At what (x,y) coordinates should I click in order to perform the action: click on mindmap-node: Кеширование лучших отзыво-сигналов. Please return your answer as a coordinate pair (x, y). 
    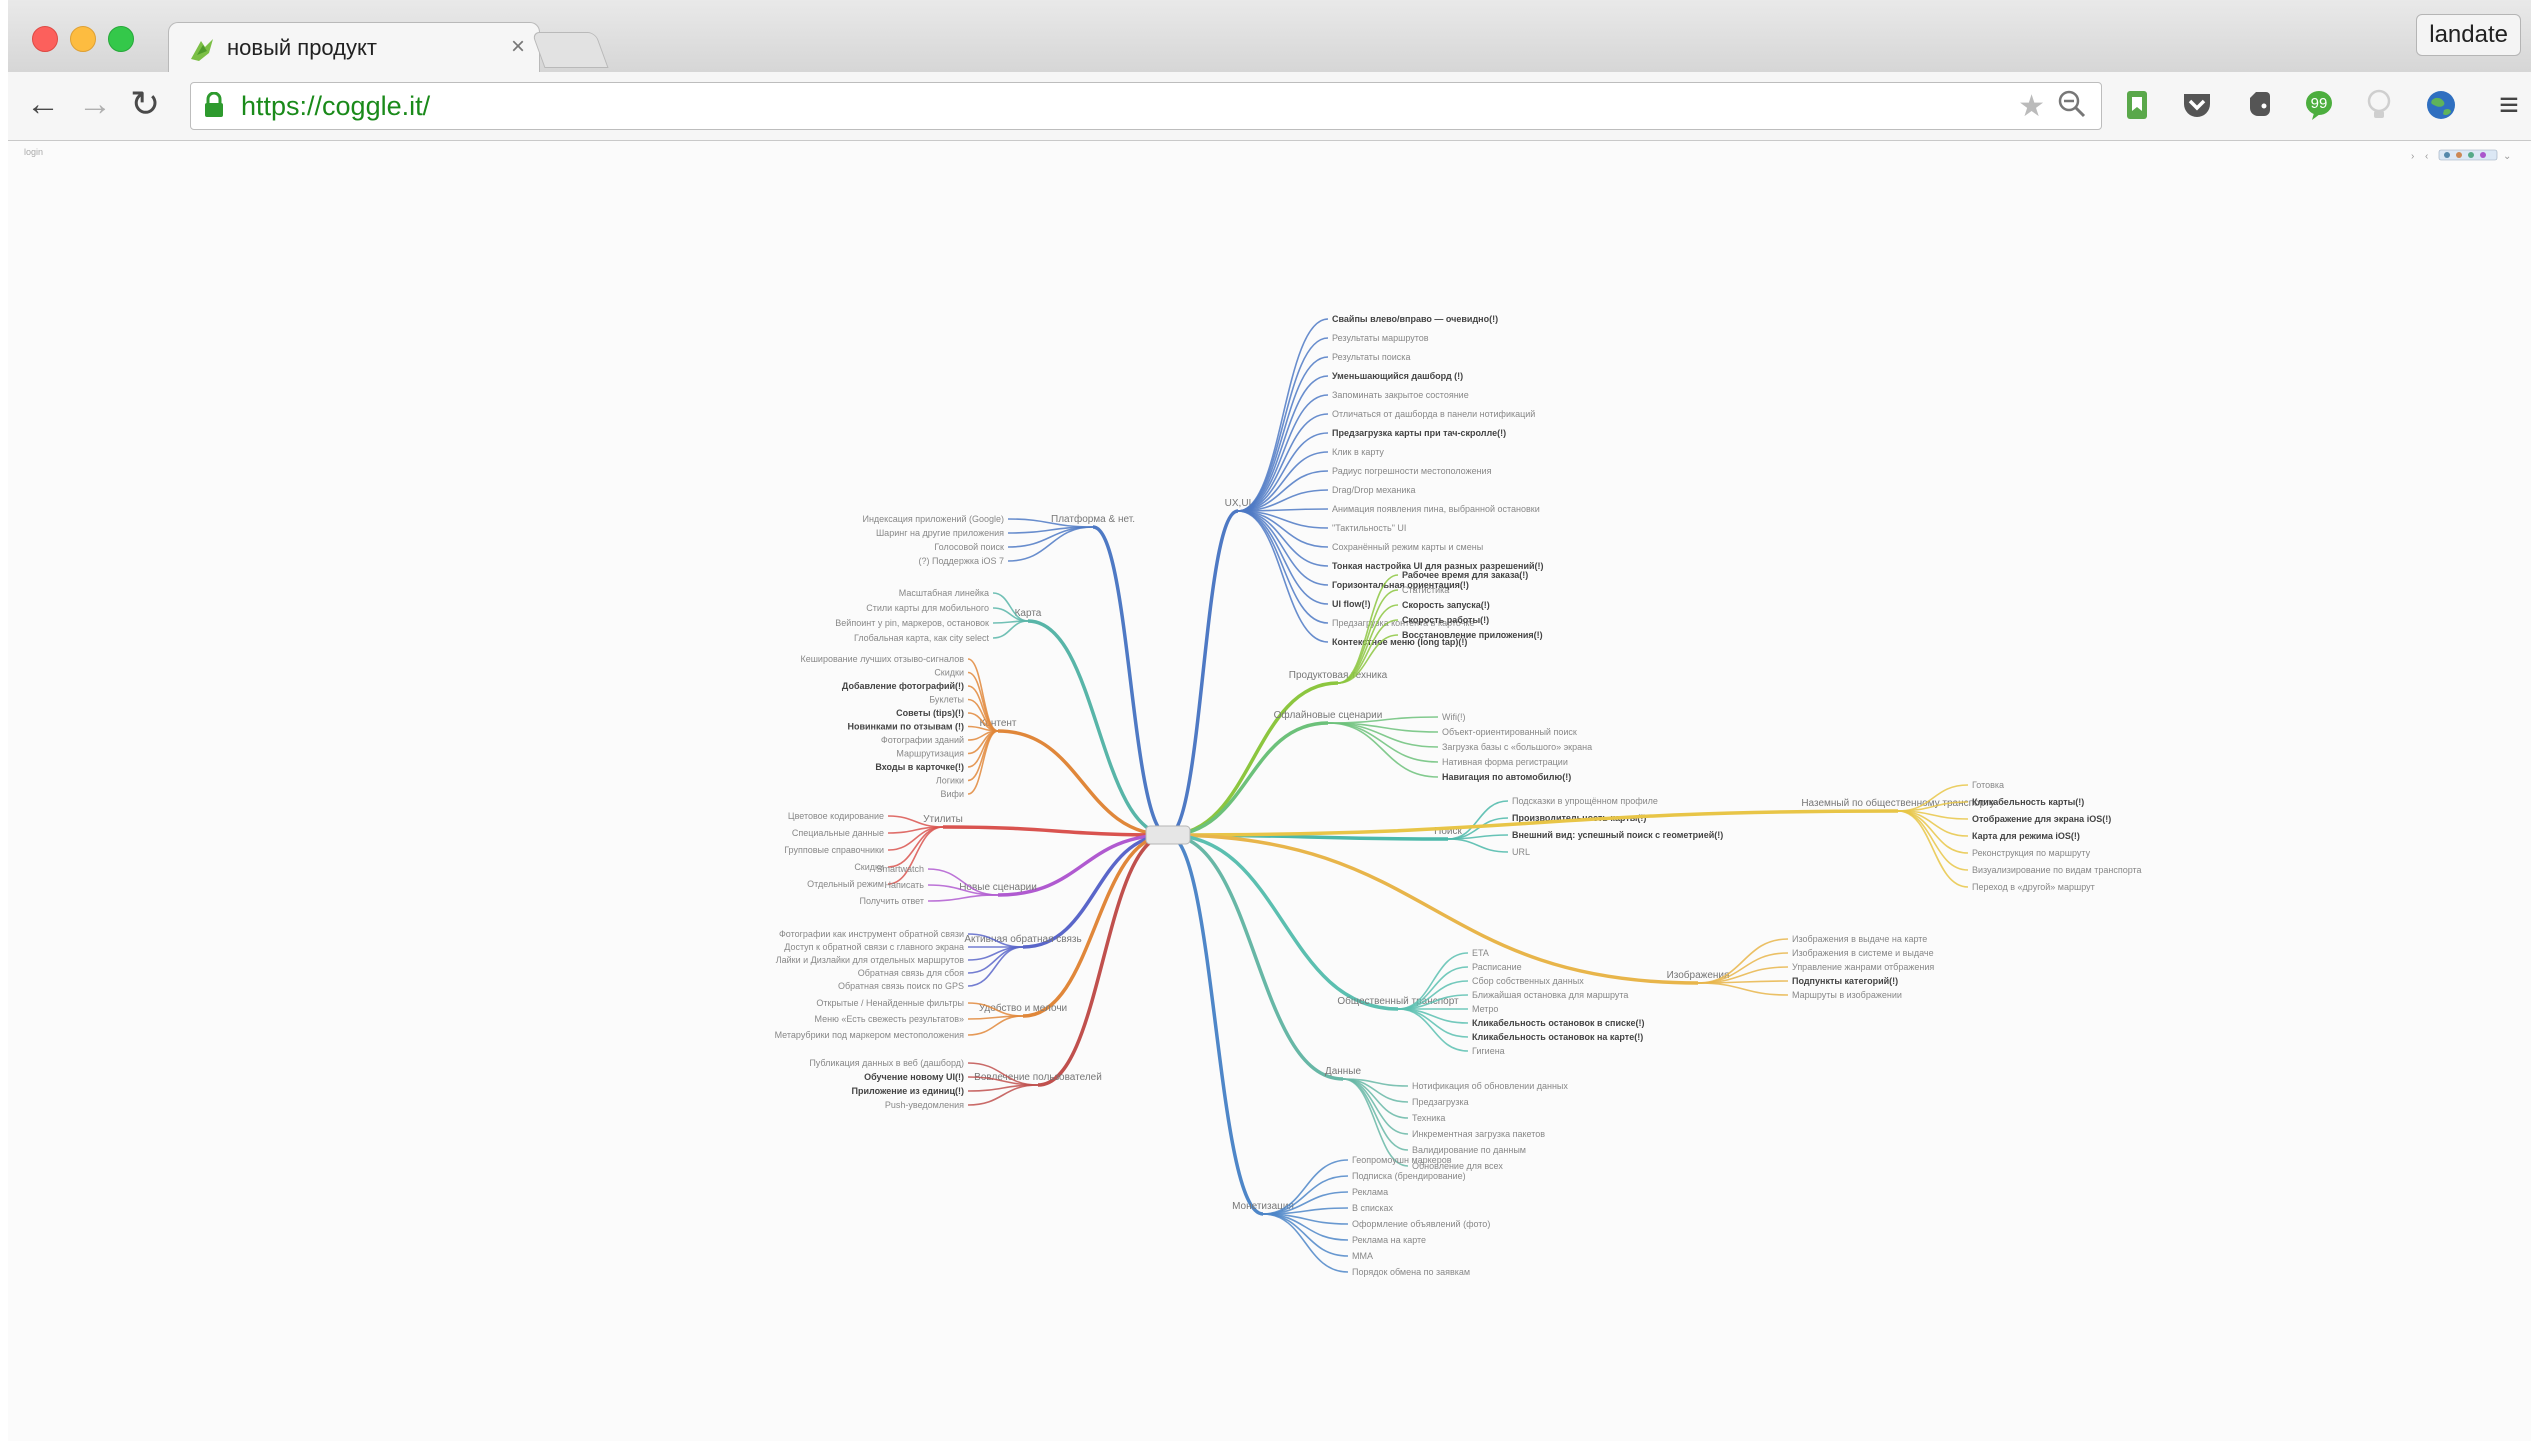
    Looking at the image, I should click on (882, 659).